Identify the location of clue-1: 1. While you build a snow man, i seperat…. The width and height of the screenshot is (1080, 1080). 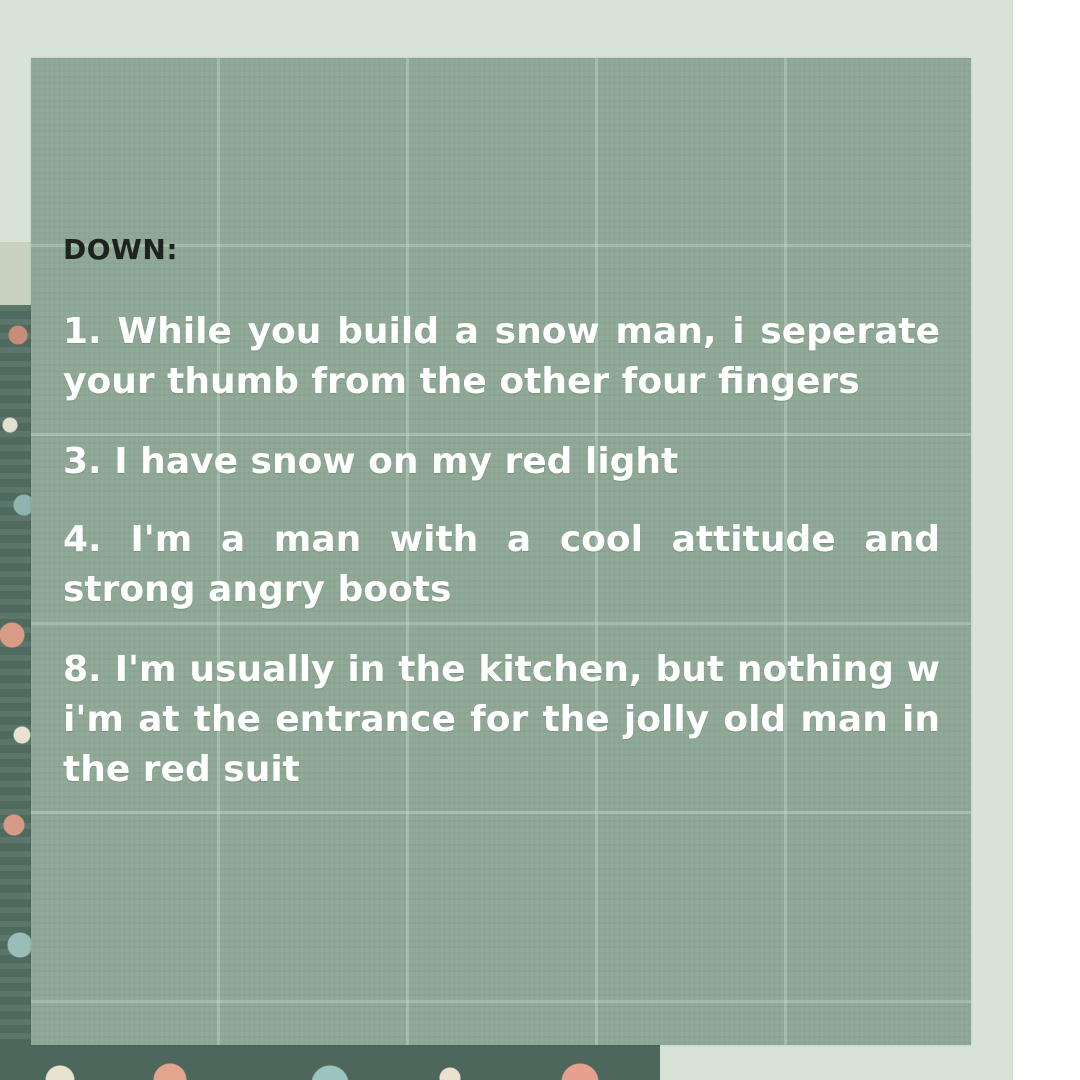
(501, 356).